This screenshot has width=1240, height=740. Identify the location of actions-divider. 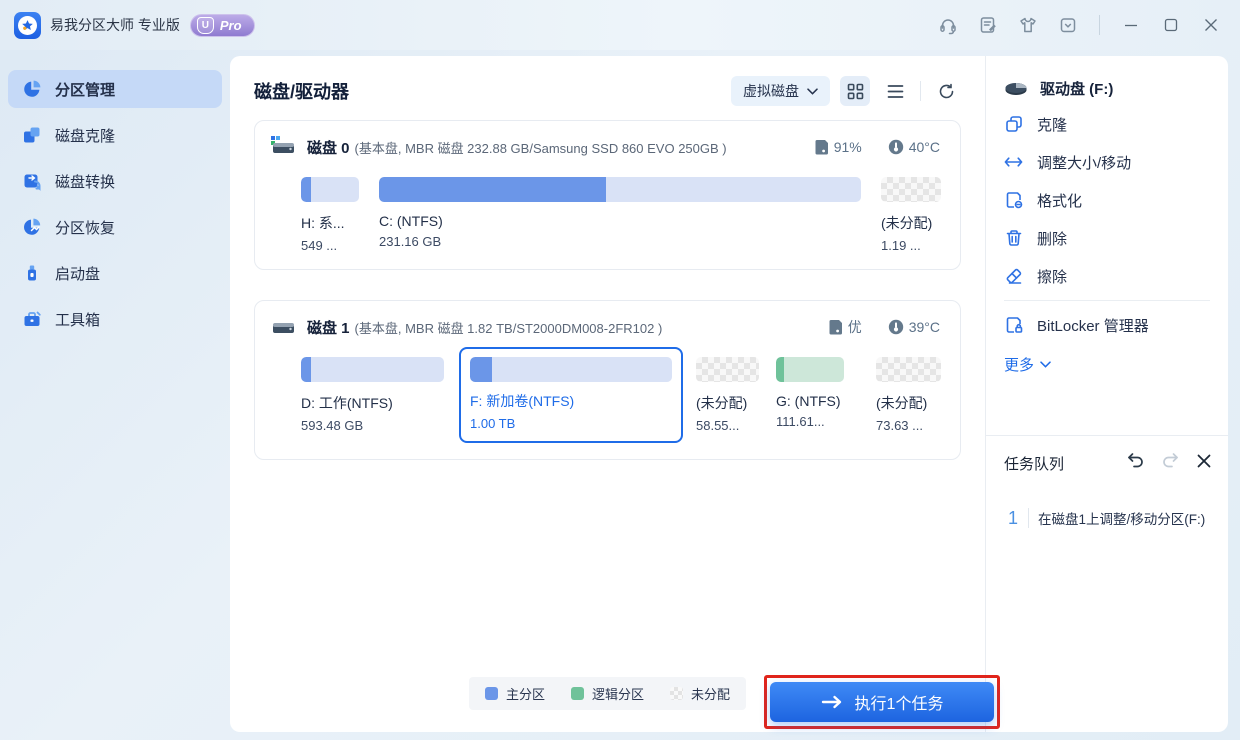
(1107, 300).